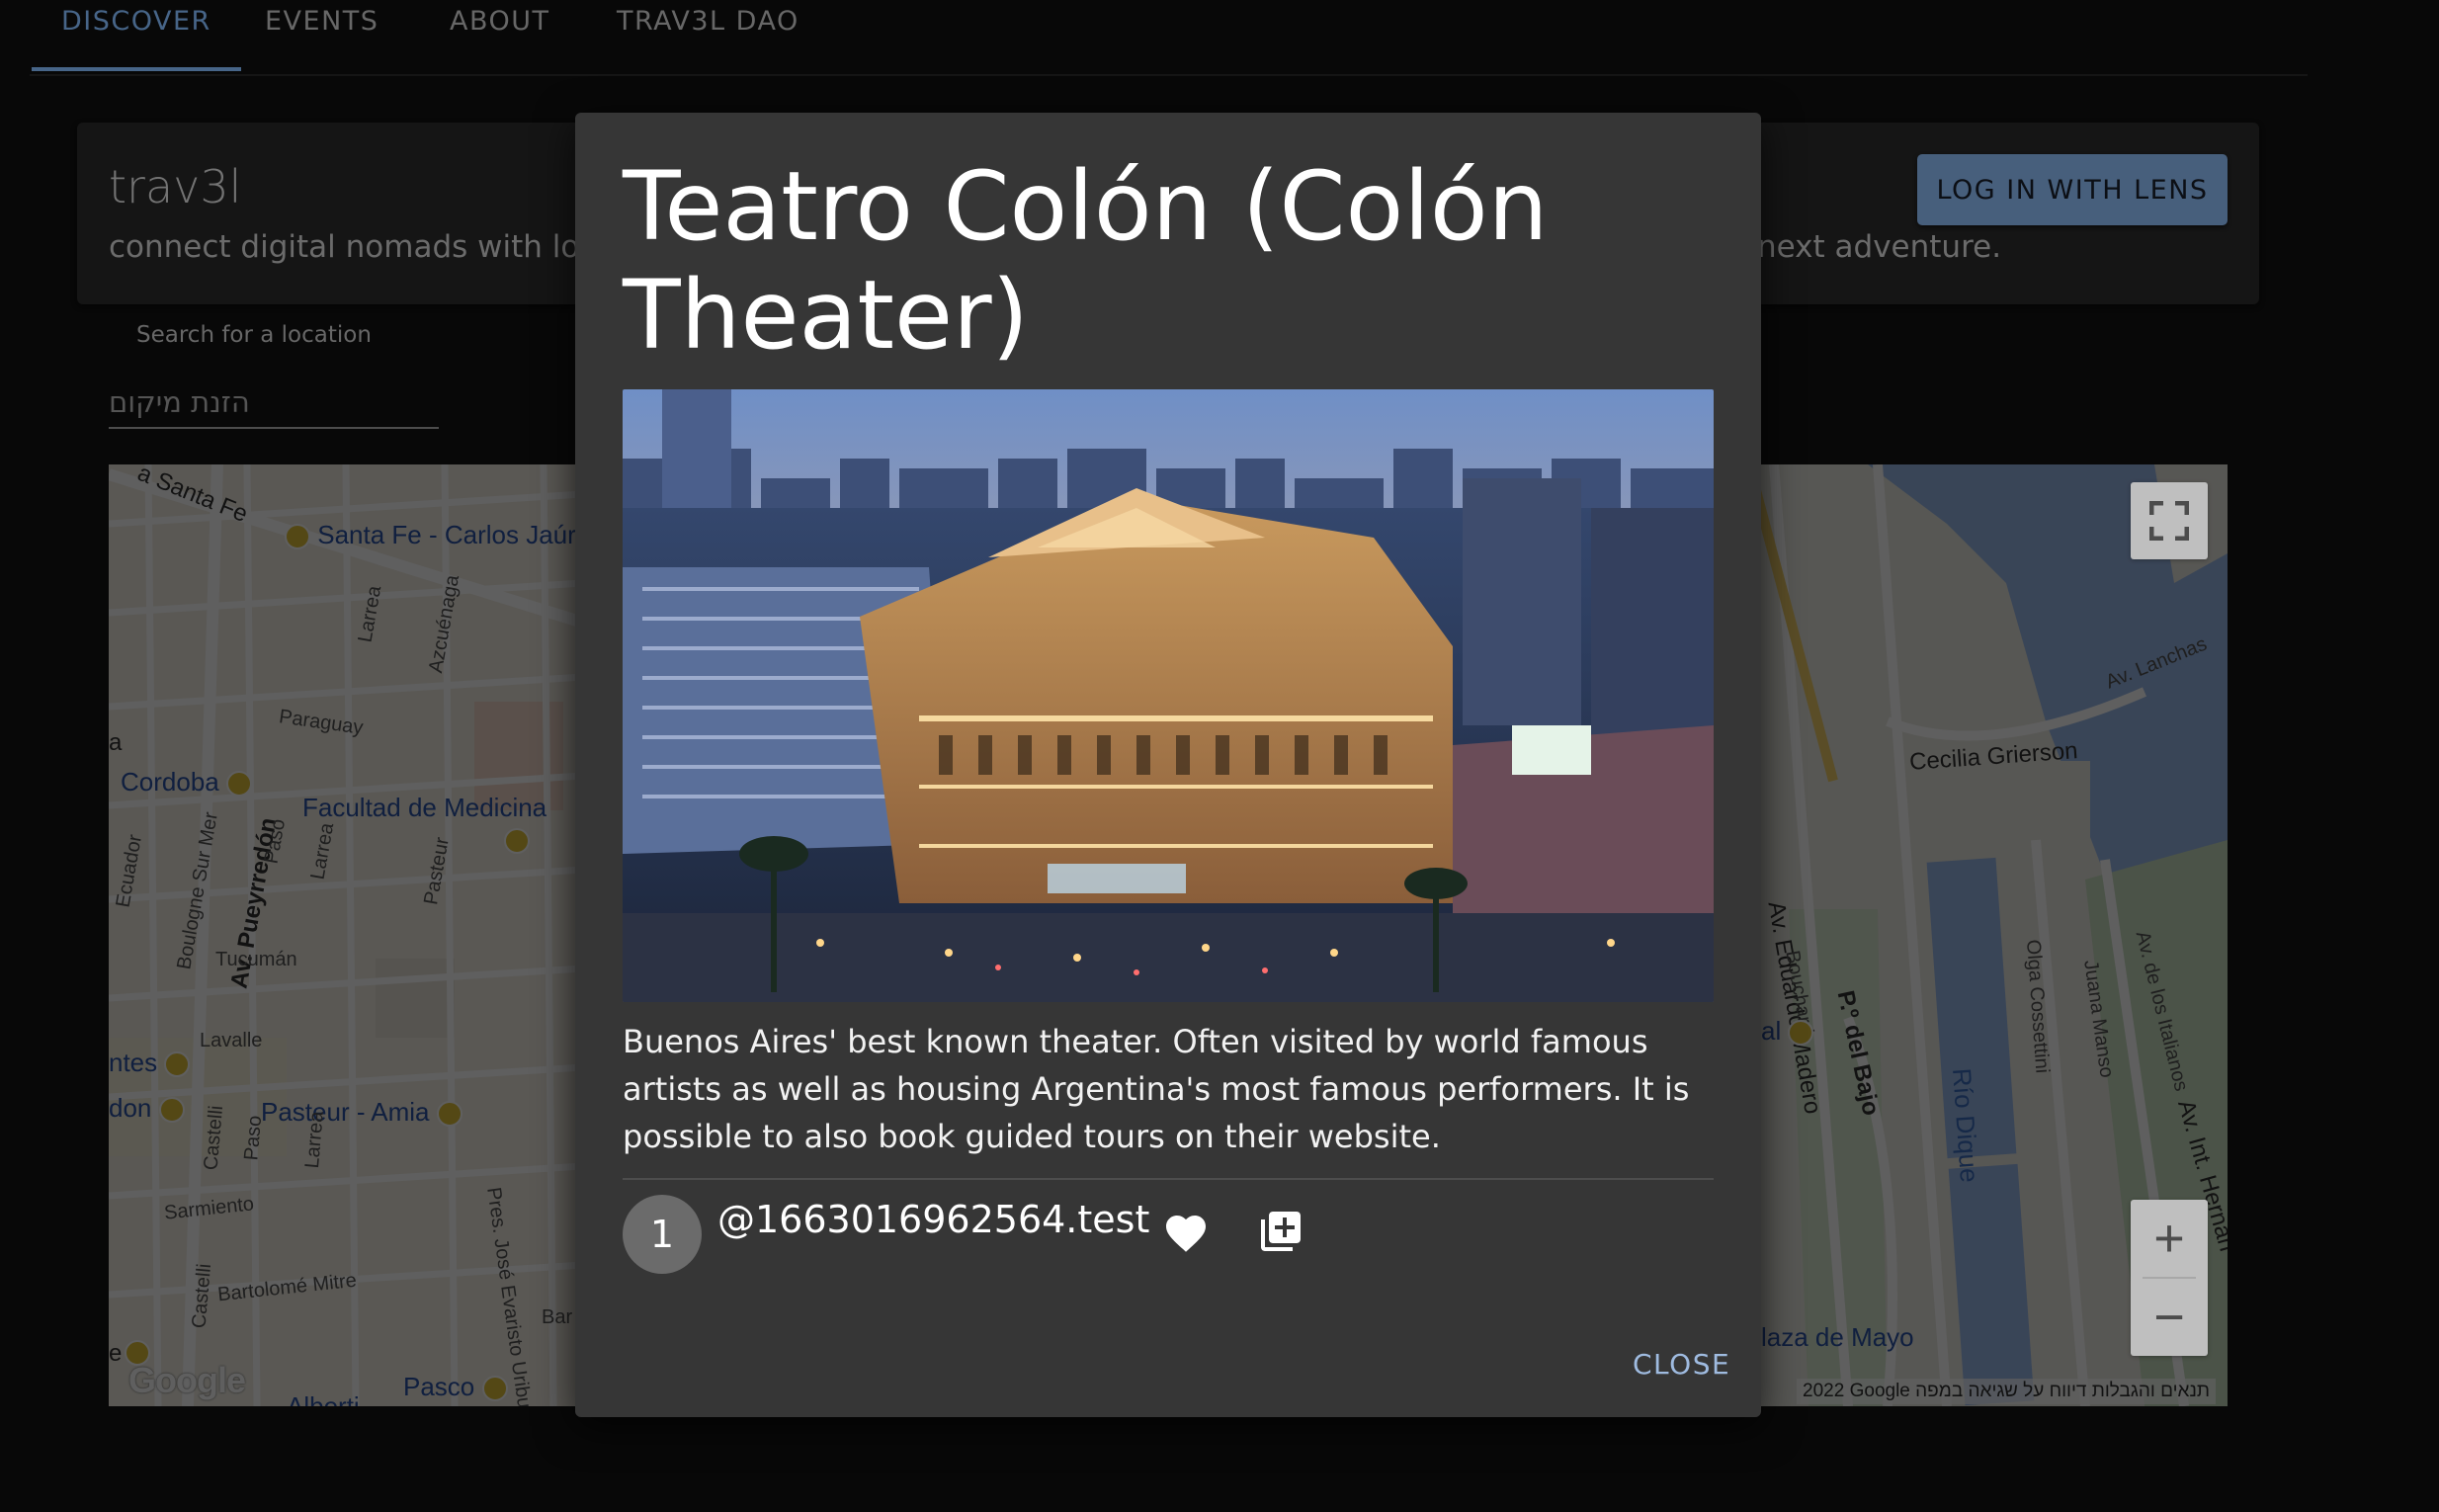 The height and width of the screenshot is (1512, 2439). Describe the element at coordinates (454, 534) in the screenshot. I see `map-label: Santa Fe - Carlos Jaúre` at that location.